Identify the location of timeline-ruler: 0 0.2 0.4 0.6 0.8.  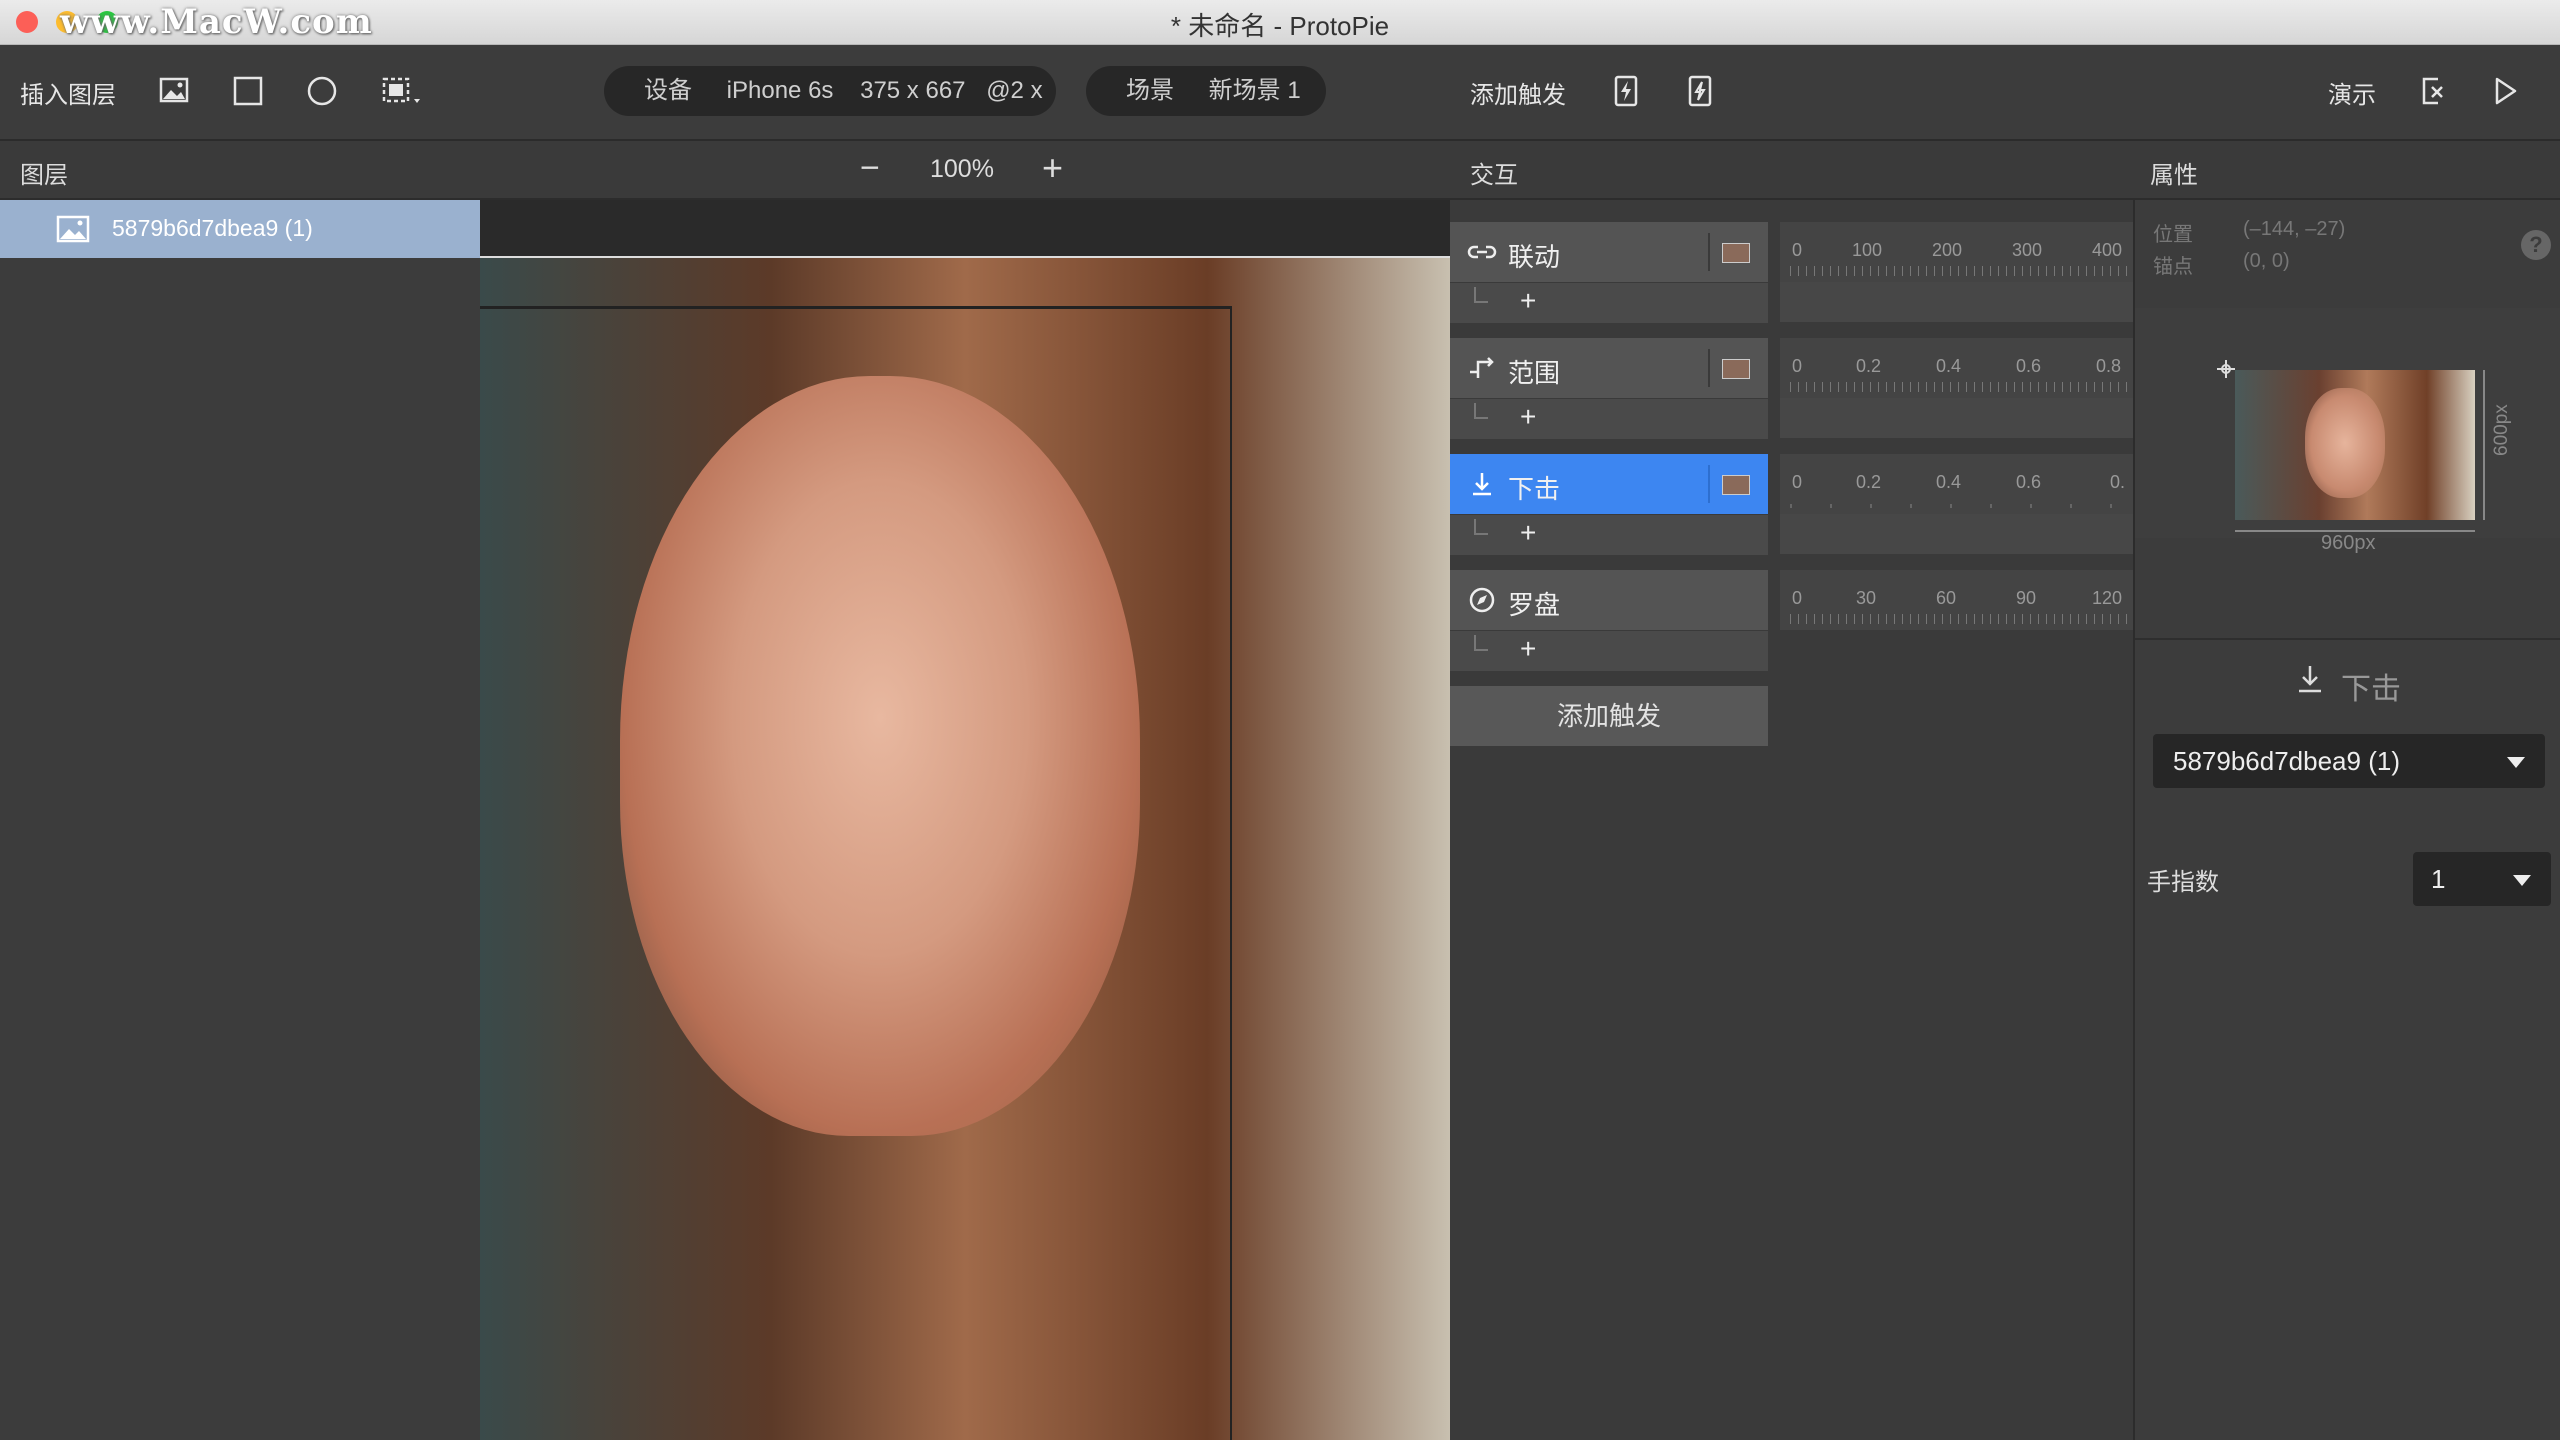
(1956, 368).